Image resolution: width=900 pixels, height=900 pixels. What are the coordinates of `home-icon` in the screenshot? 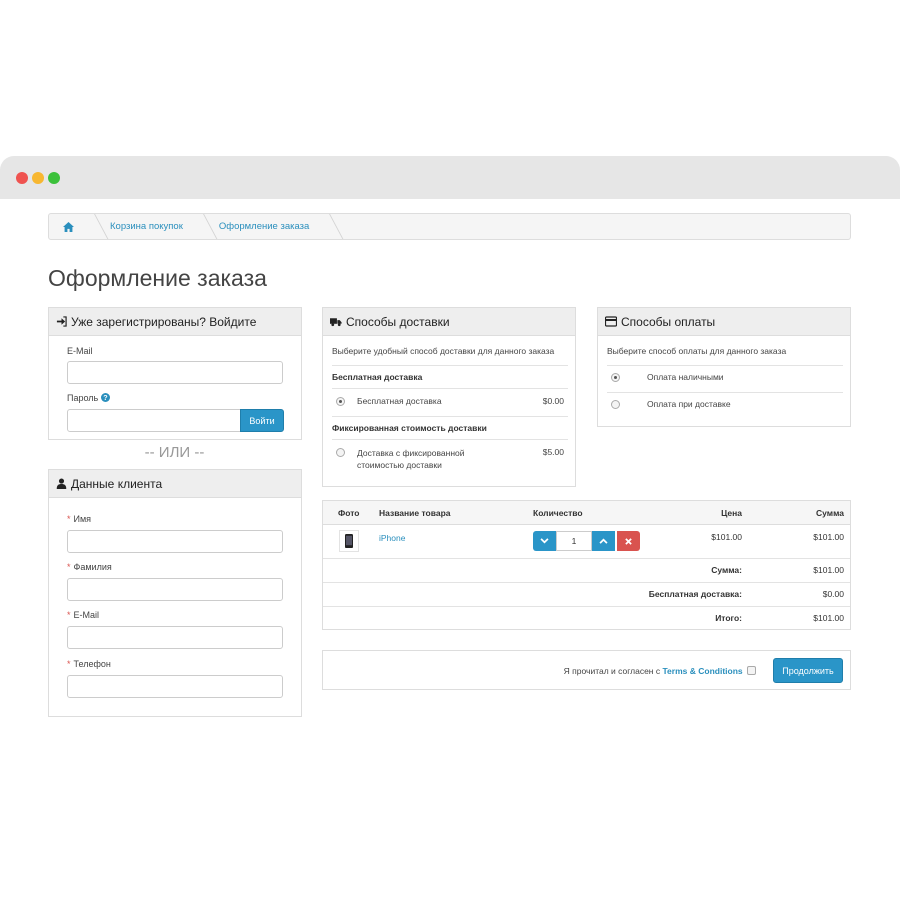 It's located at (68, 226).